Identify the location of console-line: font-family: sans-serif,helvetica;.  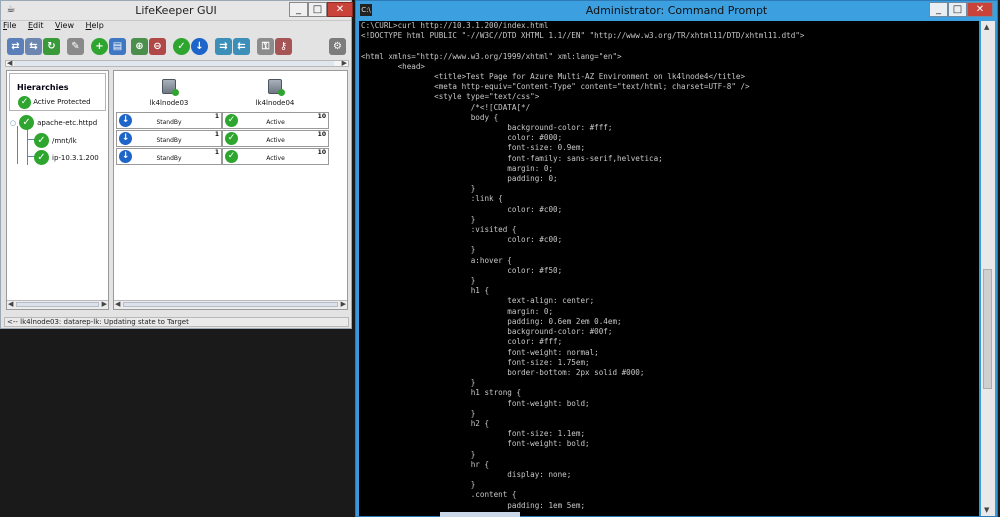
(512, 158).